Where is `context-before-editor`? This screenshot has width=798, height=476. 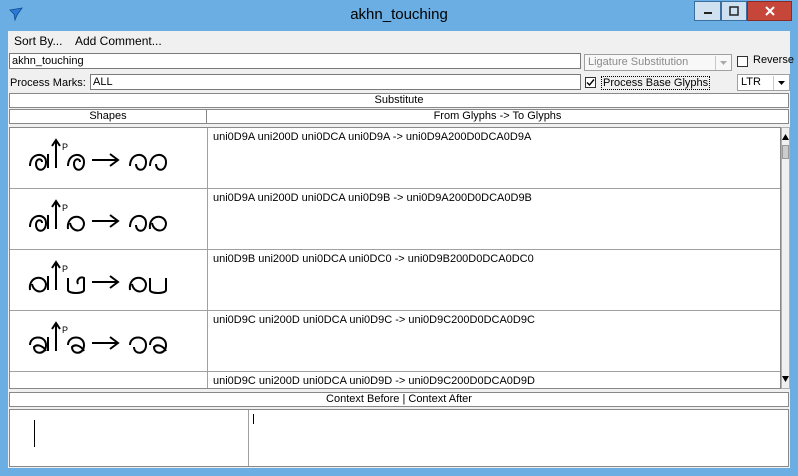
context-before-editor is located at coordinates (129, 438).